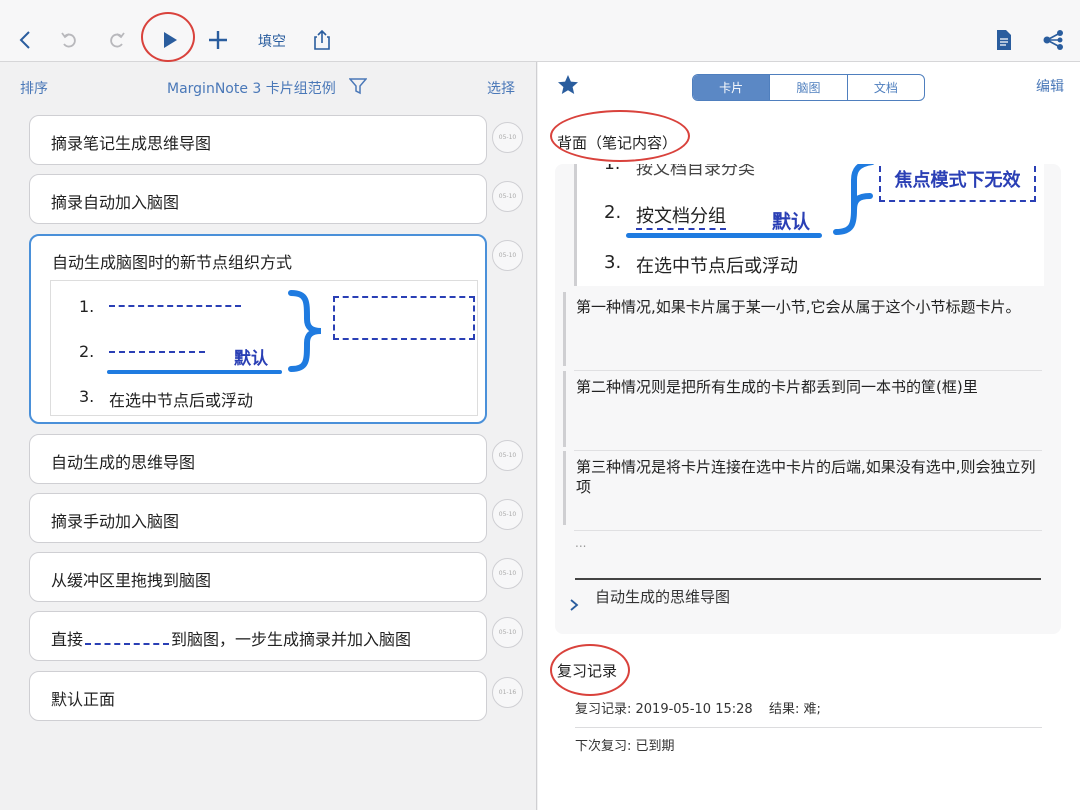  Describe the element at coordinates (798, 307) in the screenshot. I see `note-paragraph: 第一种情况,如果卡片属于某一小节,它会从属于这个小节标题卡片。` at that location.